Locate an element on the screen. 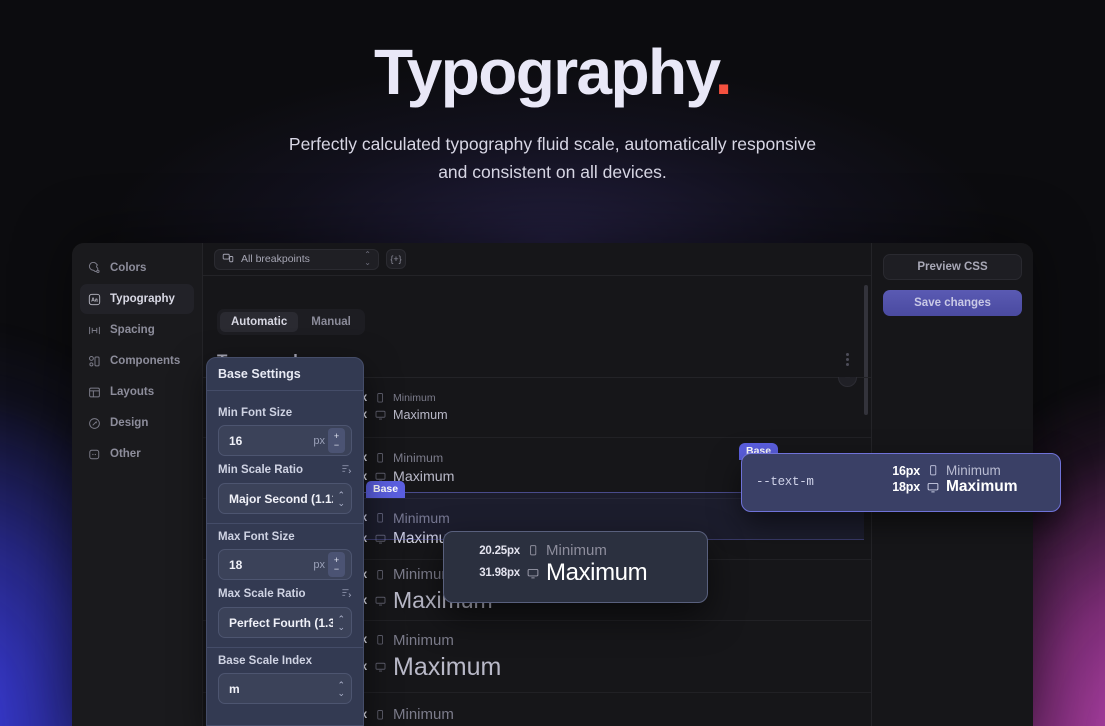 The width and height of the screenshot is (1105, 726). sidebar-item-design: Design is located at coordinates (137, 423).